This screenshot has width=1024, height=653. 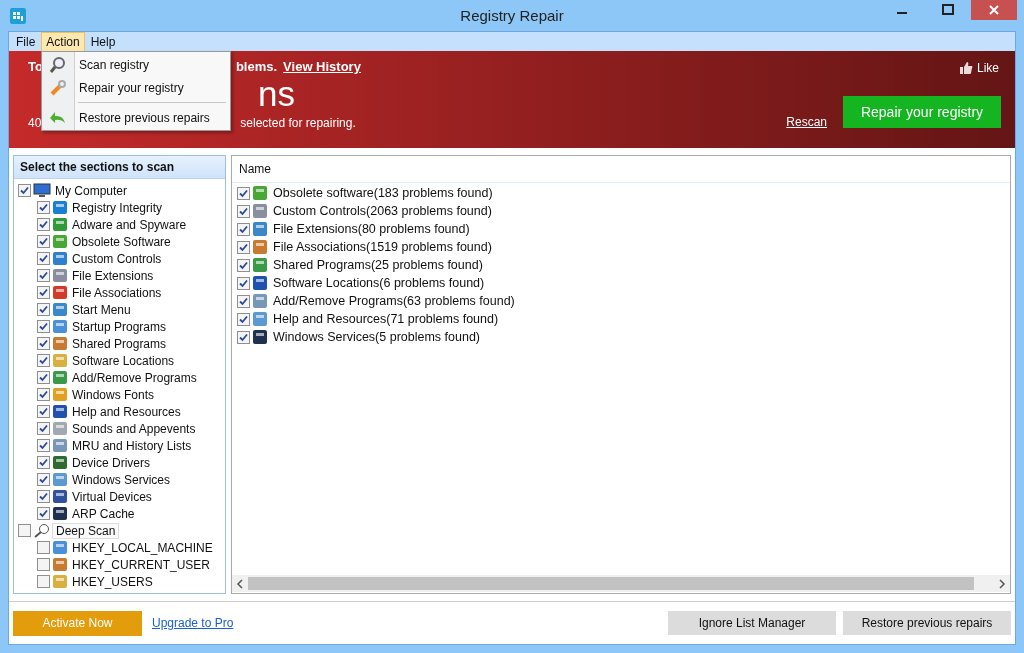 I want to click on tree-item: Sounds and Appevents, so click(x=134, y=428).